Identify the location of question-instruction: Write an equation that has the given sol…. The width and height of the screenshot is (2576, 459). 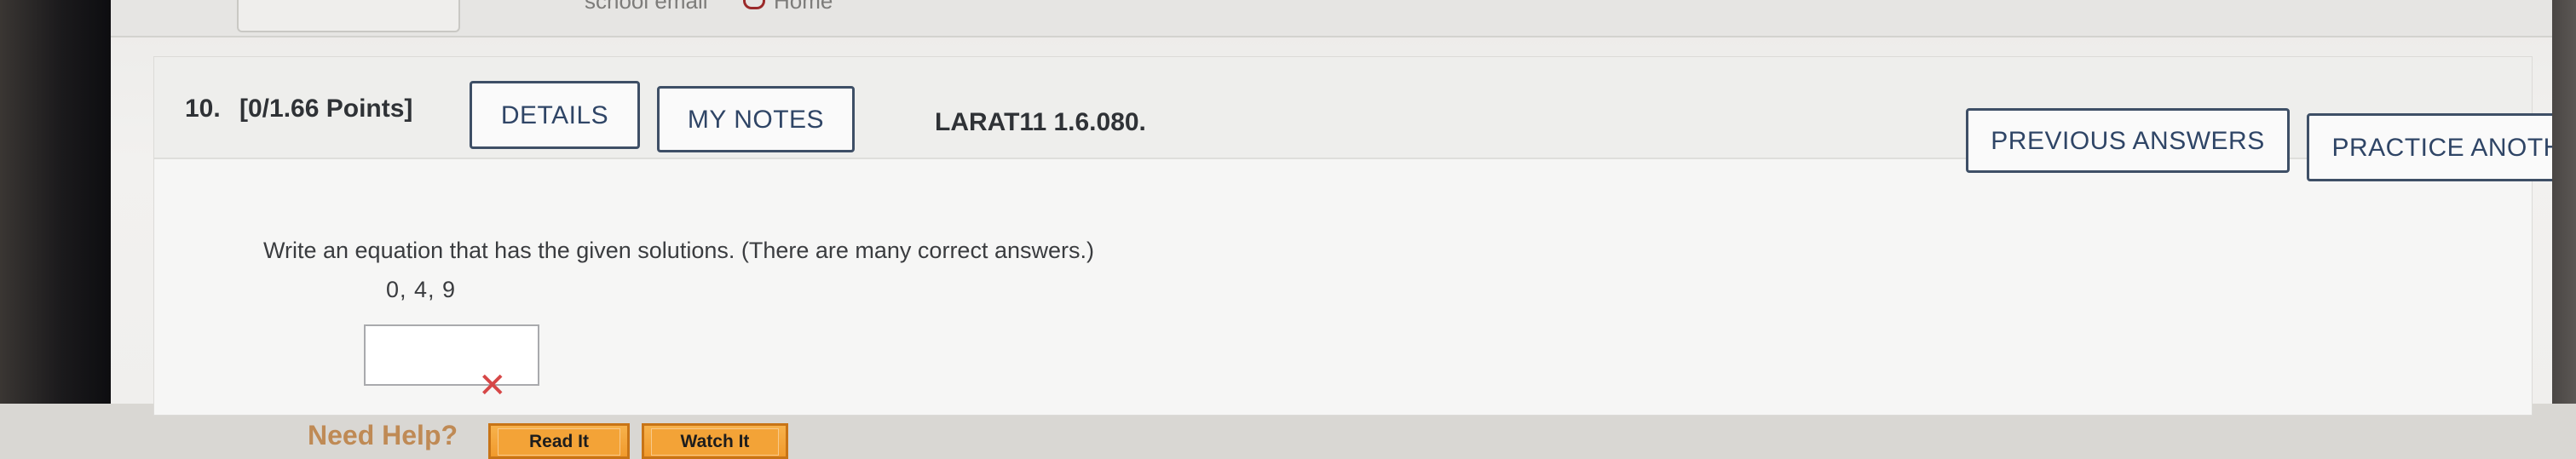
(678, 250).